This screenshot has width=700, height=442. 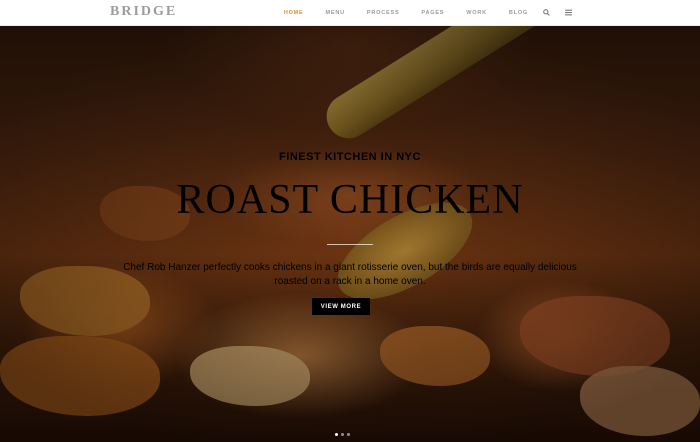 What do you see at coordinates (417, 12) in the screenshot?
I see `main-nav: HOME MENU PROCESS PAGES WORK BLOG` at bounding box center [417, 12].